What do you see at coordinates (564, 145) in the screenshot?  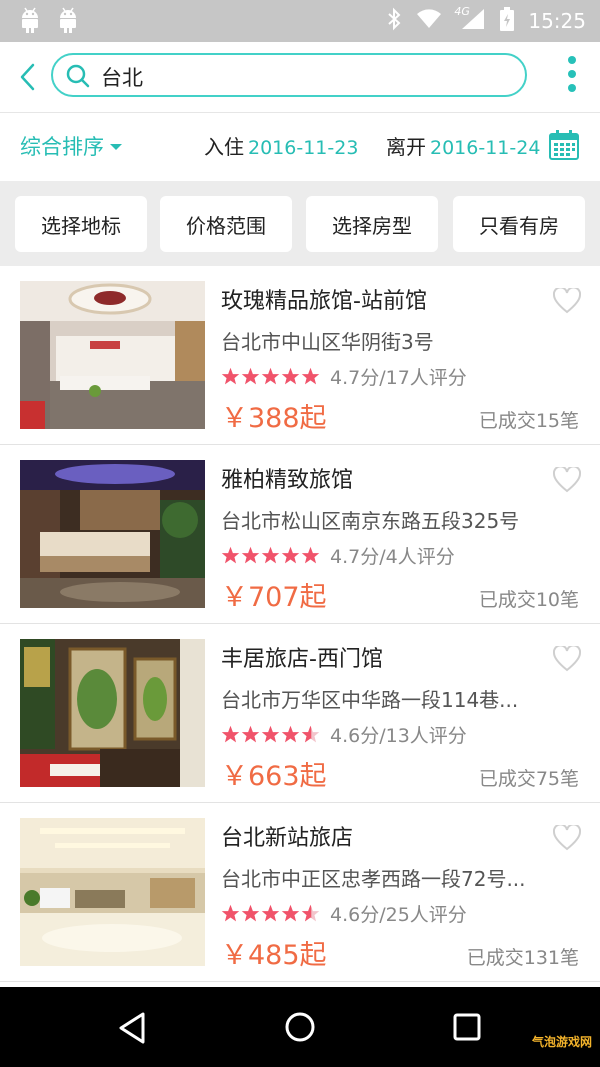 I see `calendar-icon` at bounding box center [564, 145].